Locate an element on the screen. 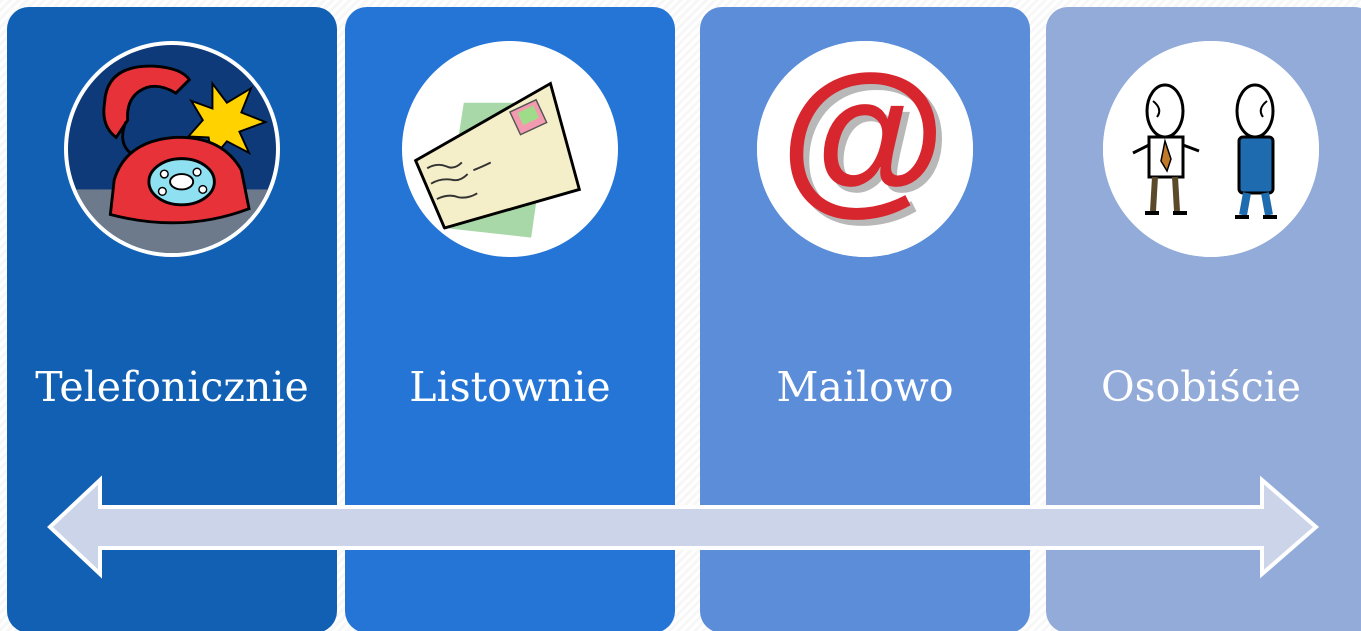 This screenshot has height=631, width=1361. people-talking-icon is located at coordinates (1211, 149).